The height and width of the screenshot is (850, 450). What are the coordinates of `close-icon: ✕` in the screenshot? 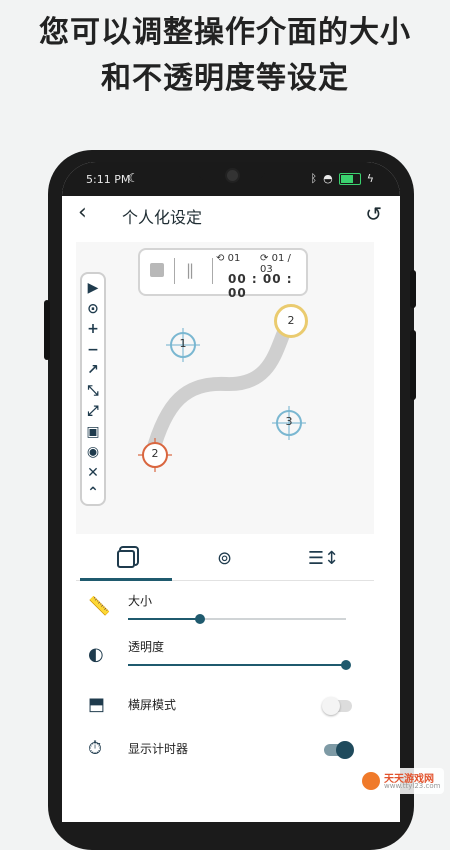 It's located at (93, 473).